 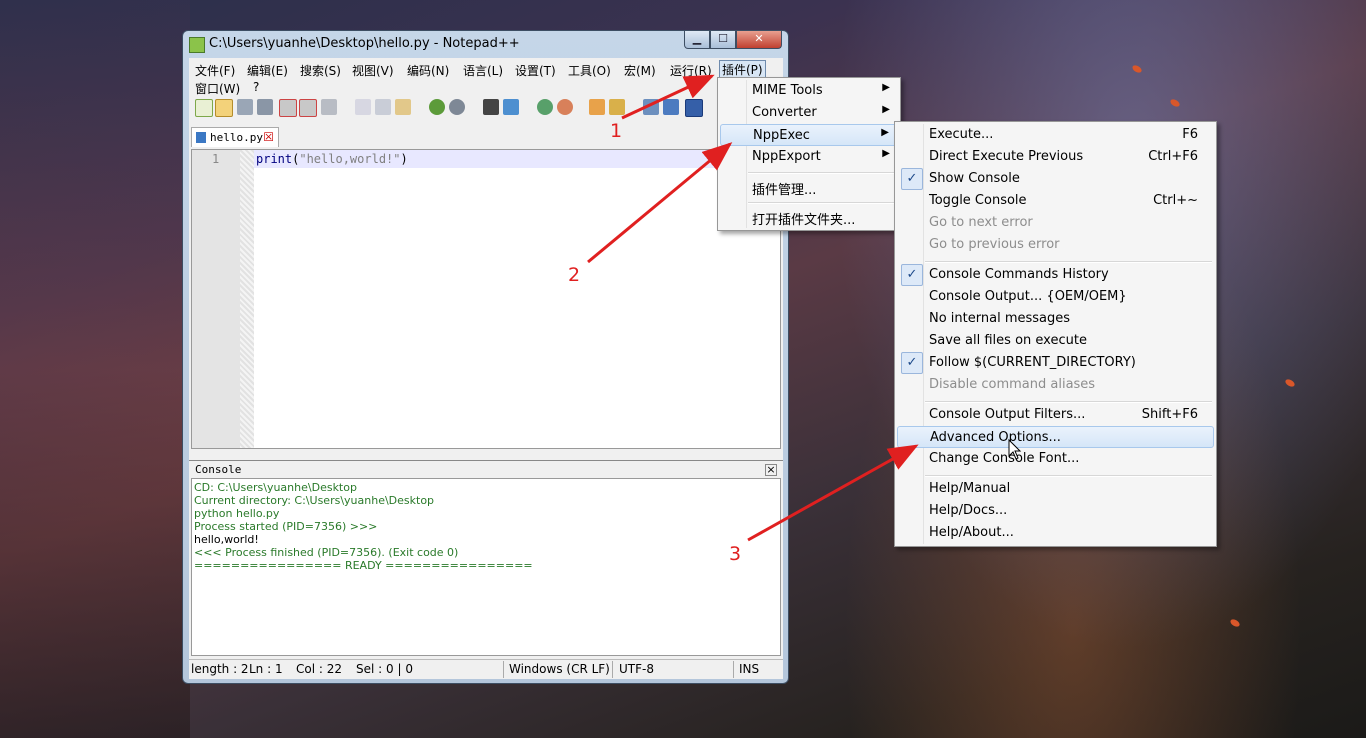 I want to click on annotation-label-2: 2, so click(x=574, y=275).